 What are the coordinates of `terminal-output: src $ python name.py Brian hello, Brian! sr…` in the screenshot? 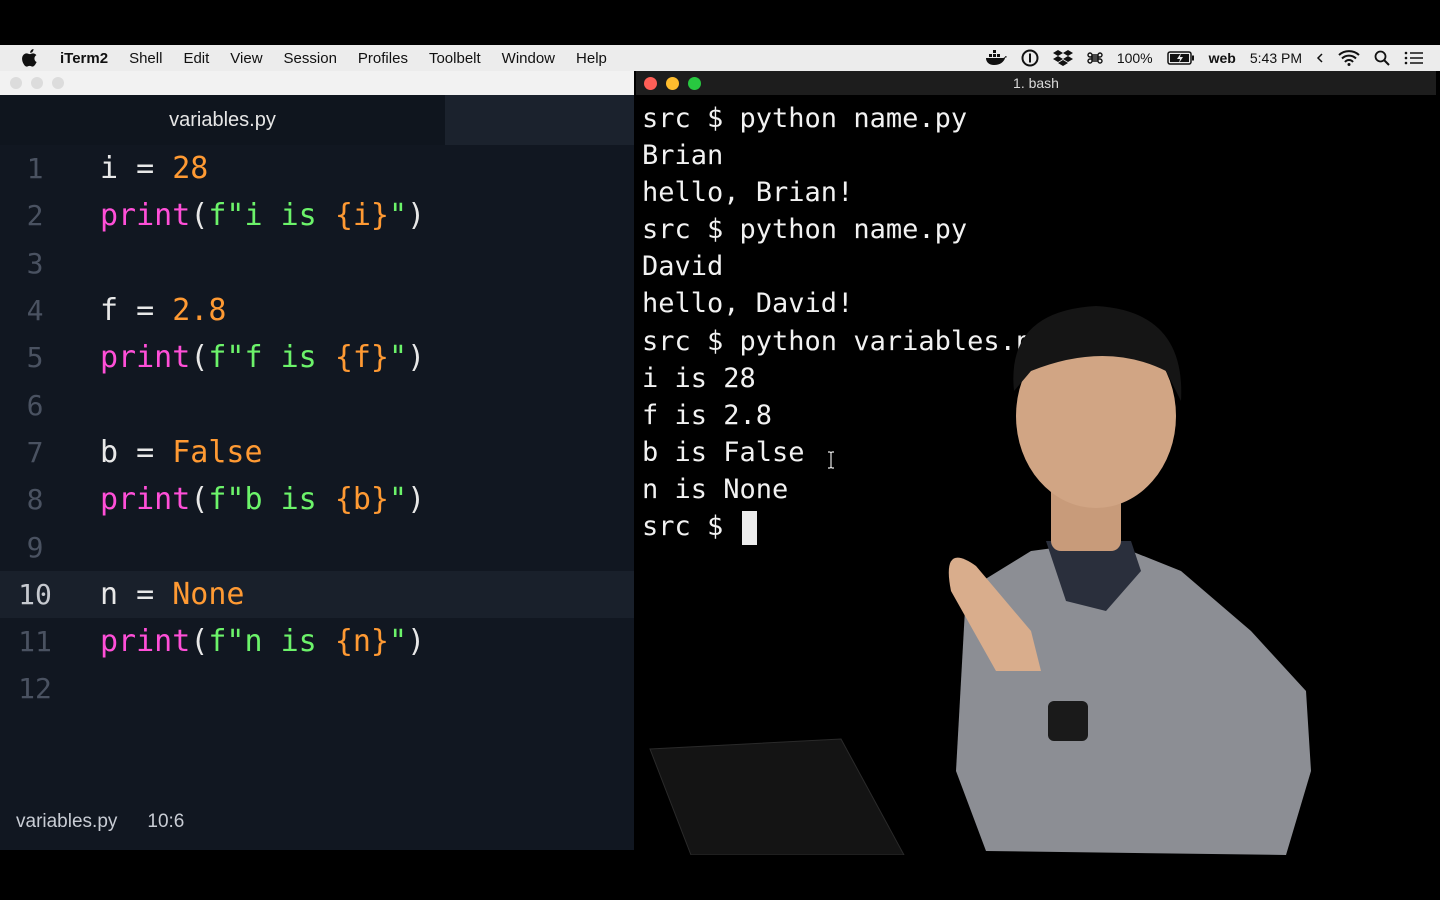 It's located at (845, 322).